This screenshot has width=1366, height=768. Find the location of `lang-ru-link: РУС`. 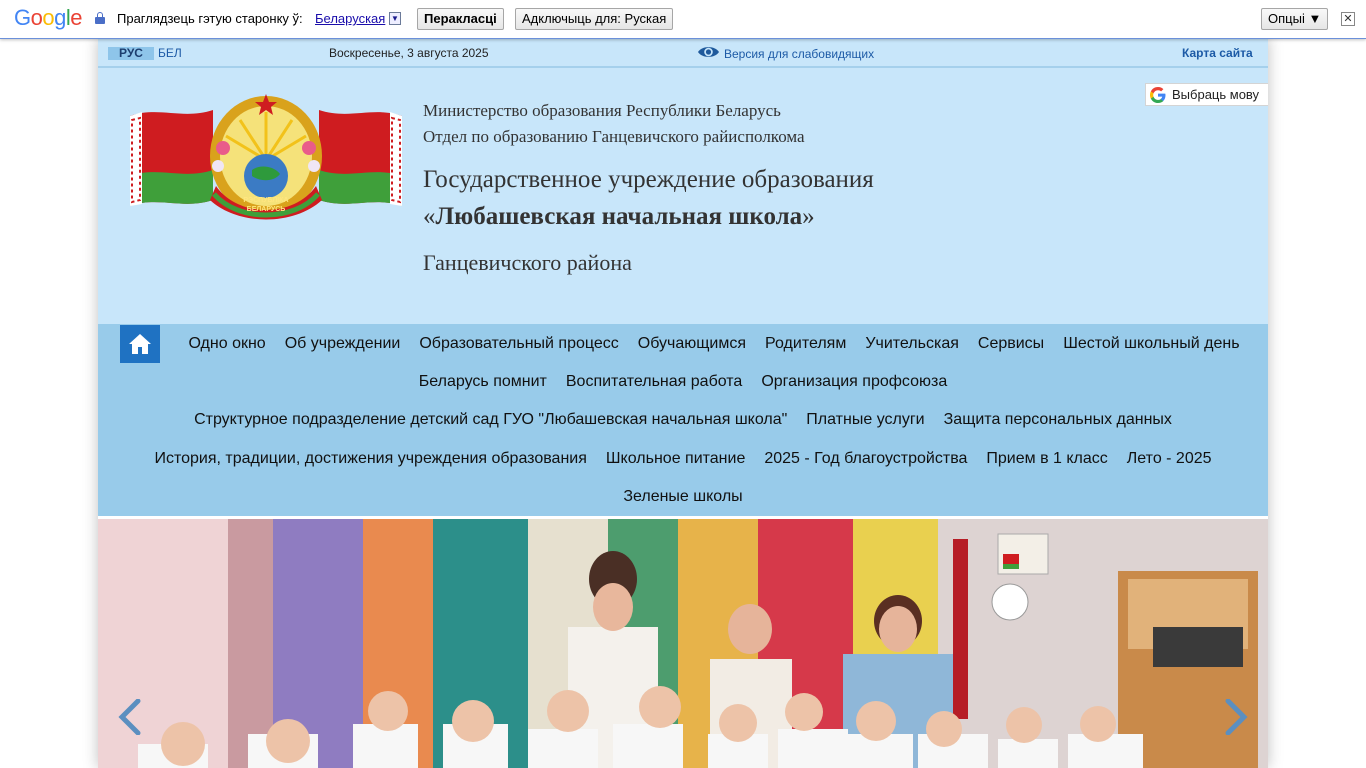

lang-ru-link: РУС is located at coordinates (131, 53).